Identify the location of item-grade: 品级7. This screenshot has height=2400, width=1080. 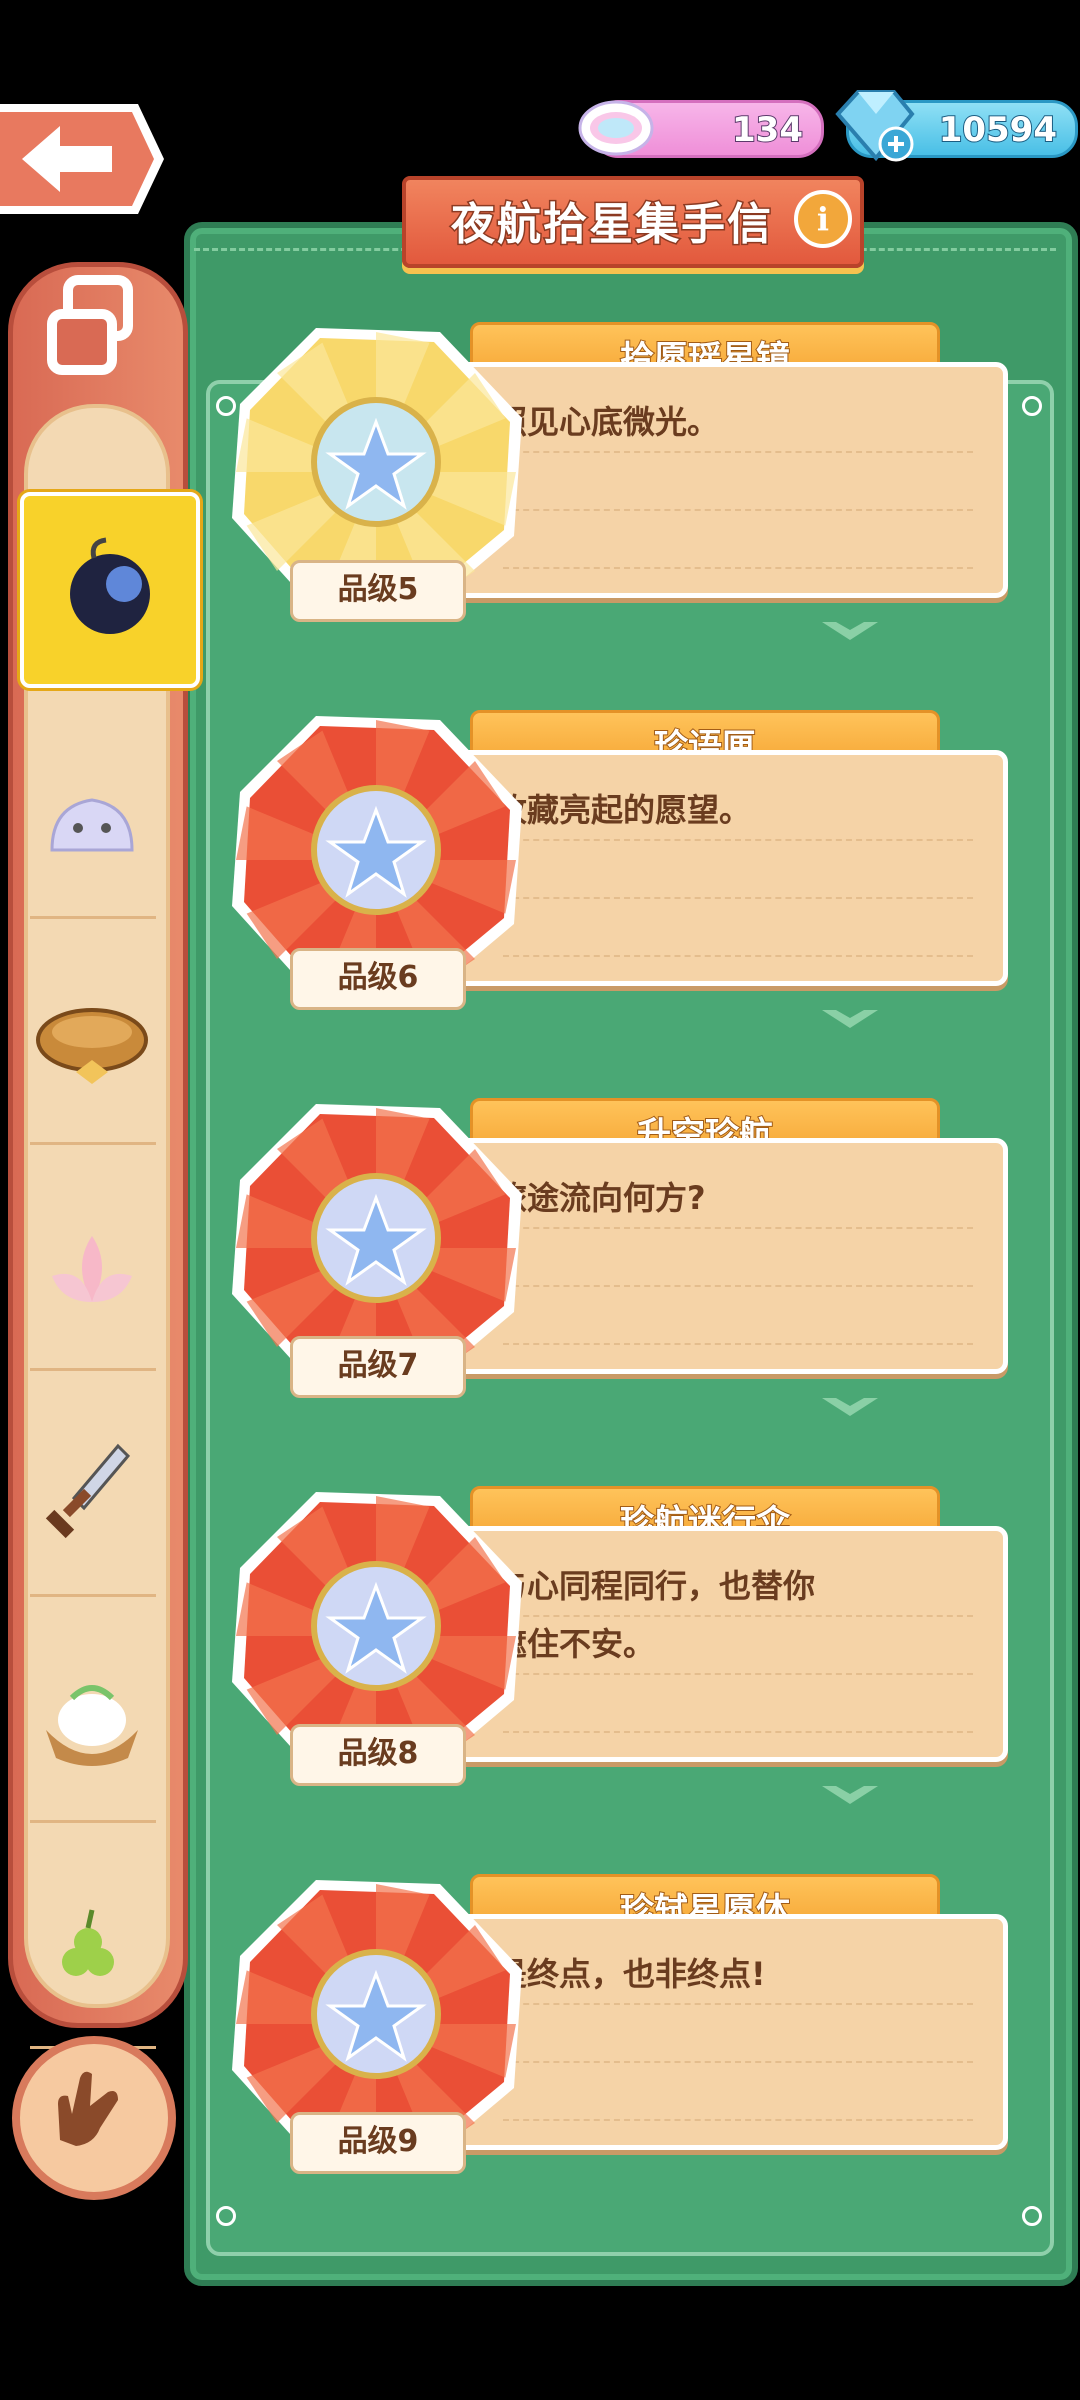
(378, 1367).